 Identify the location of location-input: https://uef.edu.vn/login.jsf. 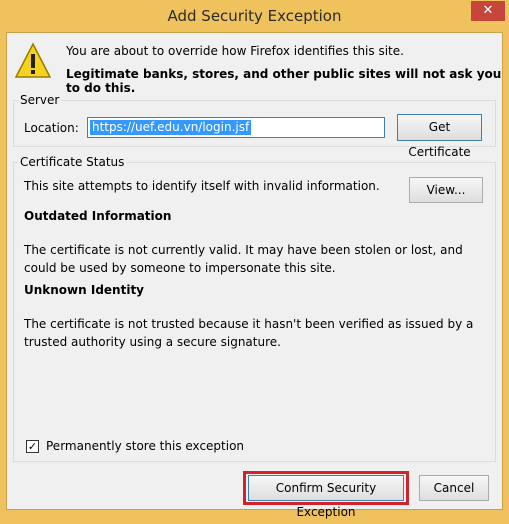
(236, 127).